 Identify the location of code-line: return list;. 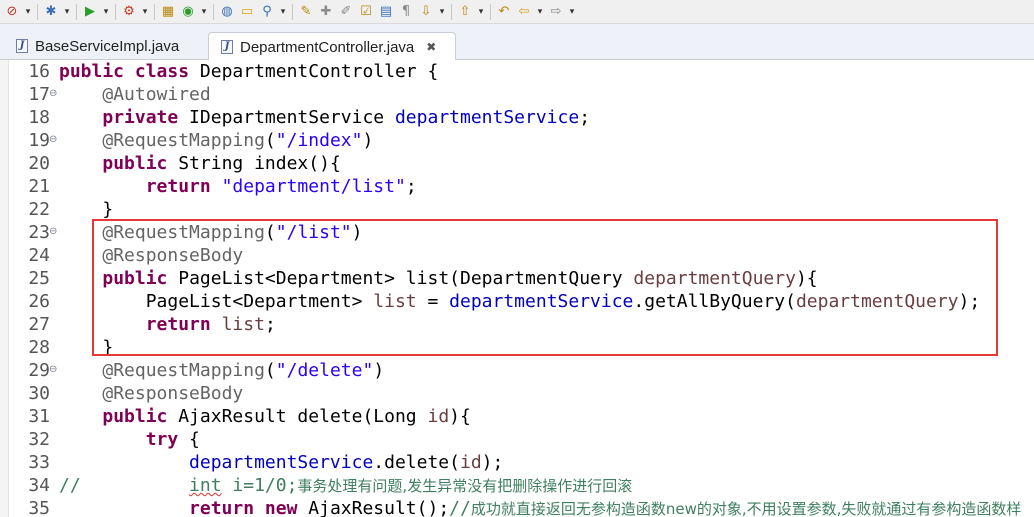
(167, 324).